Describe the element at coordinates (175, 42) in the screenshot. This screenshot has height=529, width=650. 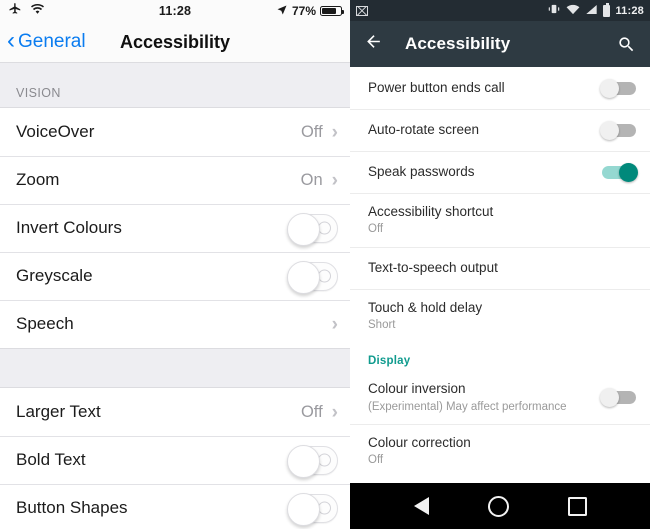
I see `ios-nav-bar: ‹ General Accessibility` at that location.